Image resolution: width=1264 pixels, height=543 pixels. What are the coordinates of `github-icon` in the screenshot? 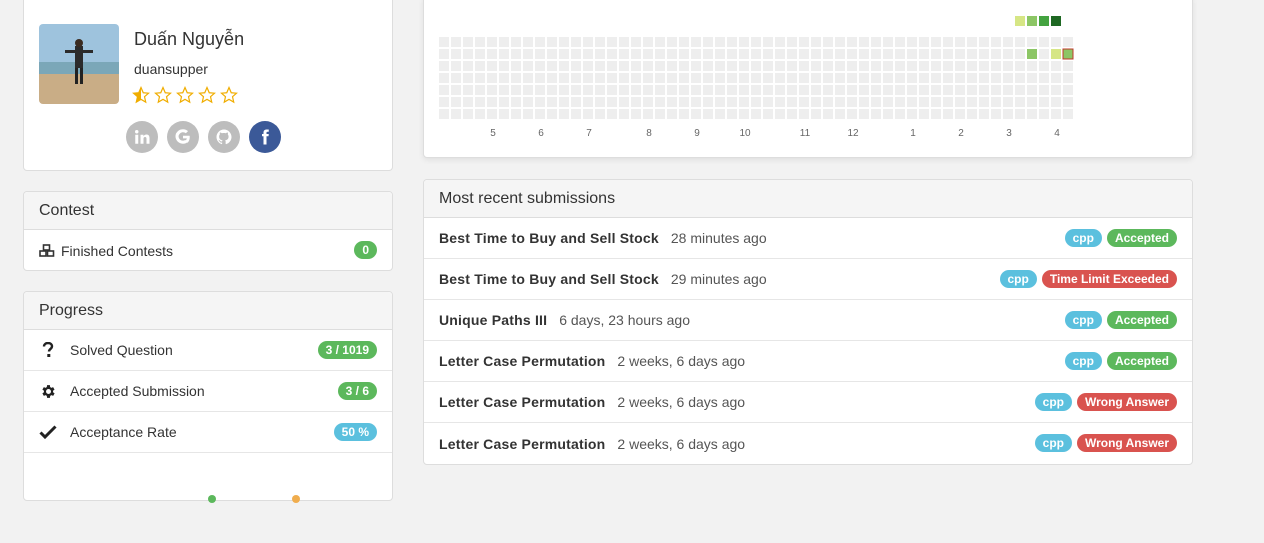 It's located at (224, 137).